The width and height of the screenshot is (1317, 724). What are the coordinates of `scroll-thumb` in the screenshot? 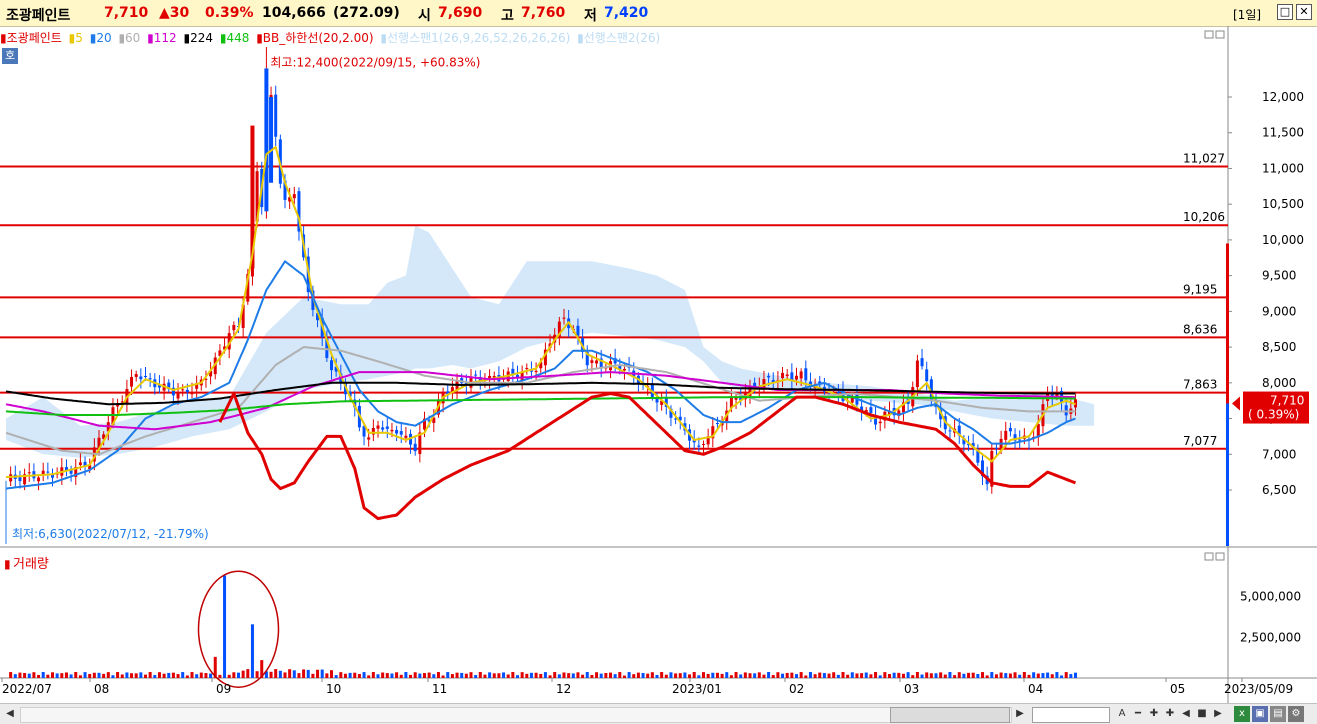 It's located at (950, 715).